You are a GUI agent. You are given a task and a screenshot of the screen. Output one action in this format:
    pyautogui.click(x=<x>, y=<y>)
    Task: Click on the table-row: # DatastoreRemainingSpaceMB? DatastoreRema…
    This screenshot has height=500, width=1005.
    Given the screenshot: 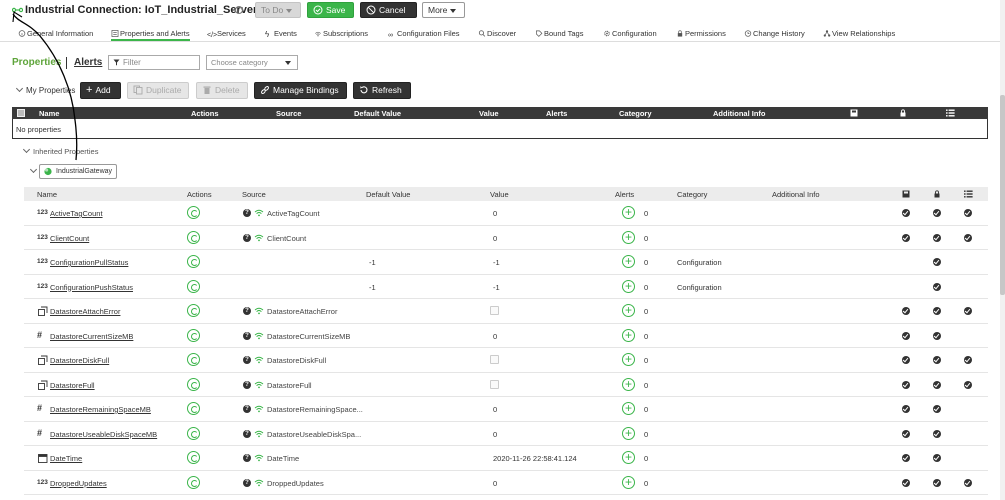 What is the action you would take?
    pyautogui.click(x=506, y=409)
    